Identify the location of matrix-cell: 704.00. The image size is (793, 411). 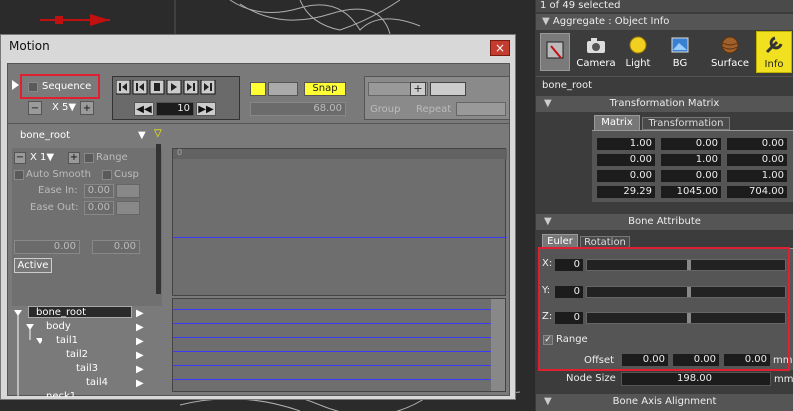
(757, 192).